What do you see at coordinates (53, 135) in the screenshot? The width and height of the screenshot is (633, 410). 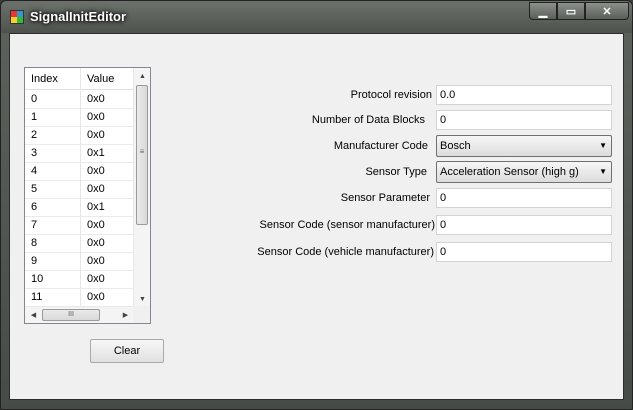 I see `cell-index: 2` at bounding box center [53, 135].